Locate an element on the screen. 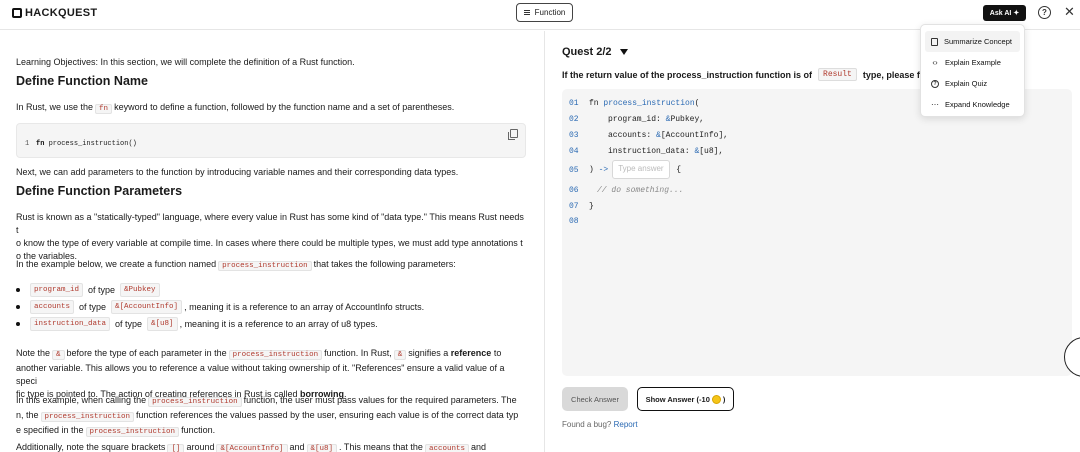  sparkle-icon: ✦ is located at coordinates (1016, 13).